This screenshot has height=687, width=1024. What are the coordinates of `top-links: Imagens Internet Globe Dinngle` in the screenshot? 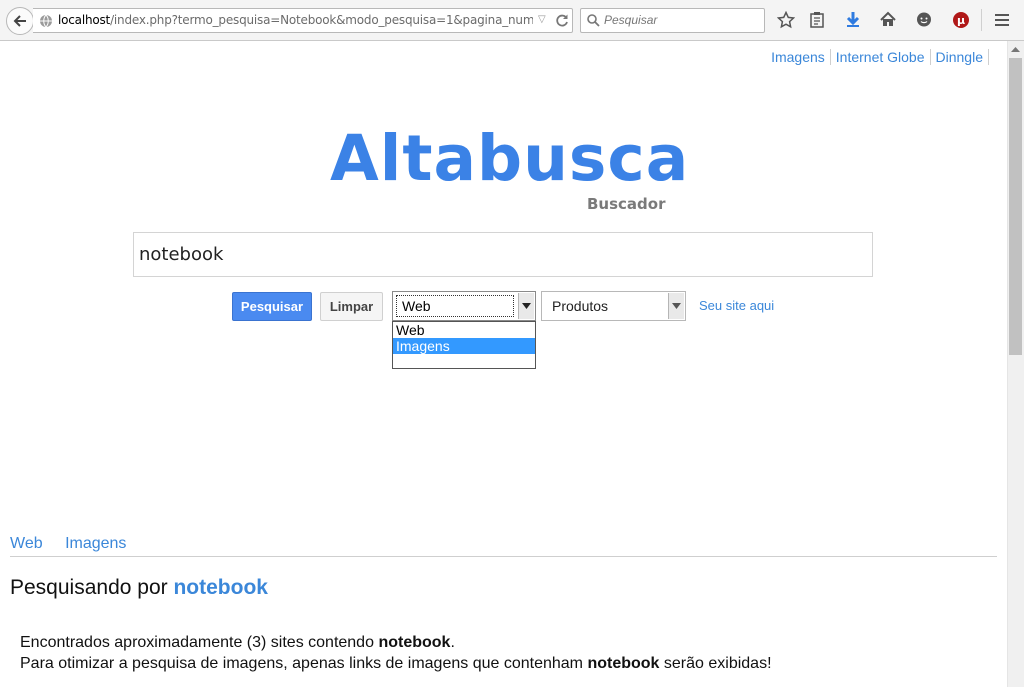 It's located at (877, 57).